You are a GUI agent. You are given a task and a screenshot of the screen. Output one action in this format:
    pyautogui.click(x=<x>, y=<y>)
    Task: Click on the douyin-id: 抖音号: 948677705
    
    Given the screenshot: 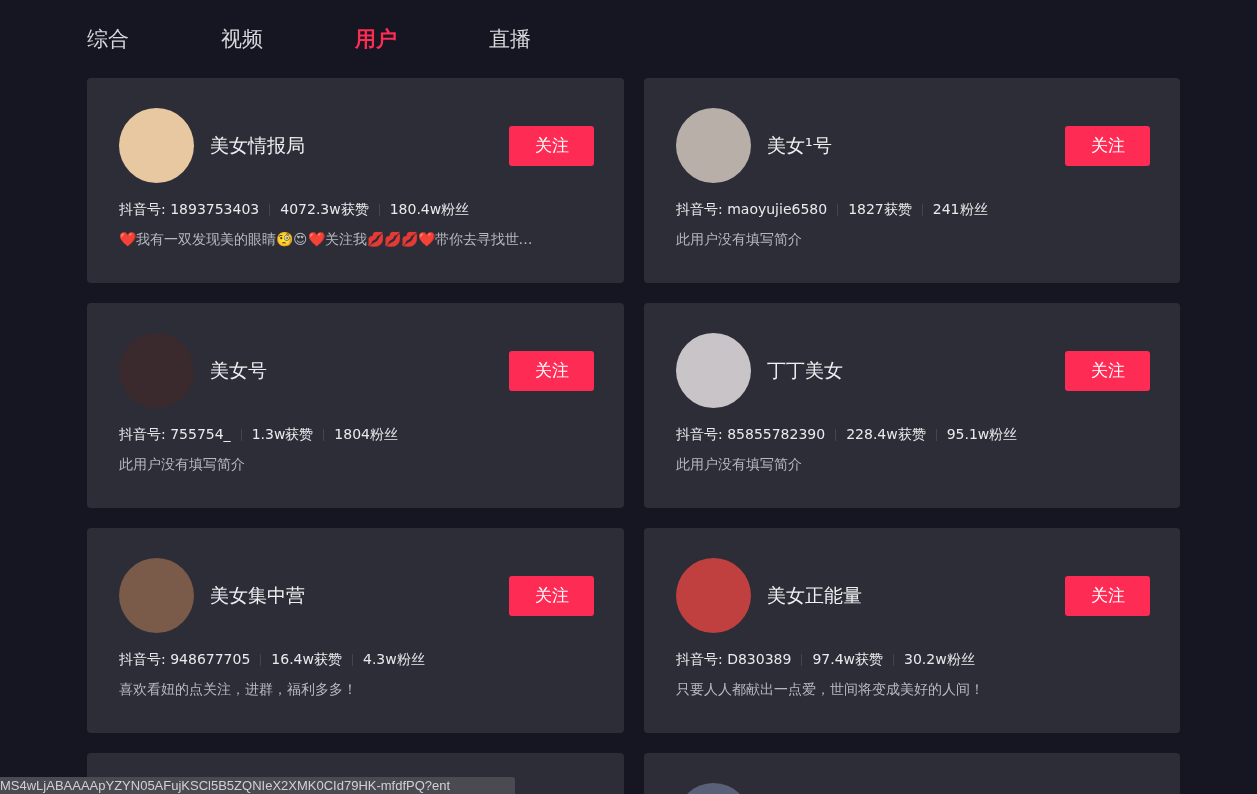 What is the action you would take?
    pyautogui.click(x=185, y=660)
    